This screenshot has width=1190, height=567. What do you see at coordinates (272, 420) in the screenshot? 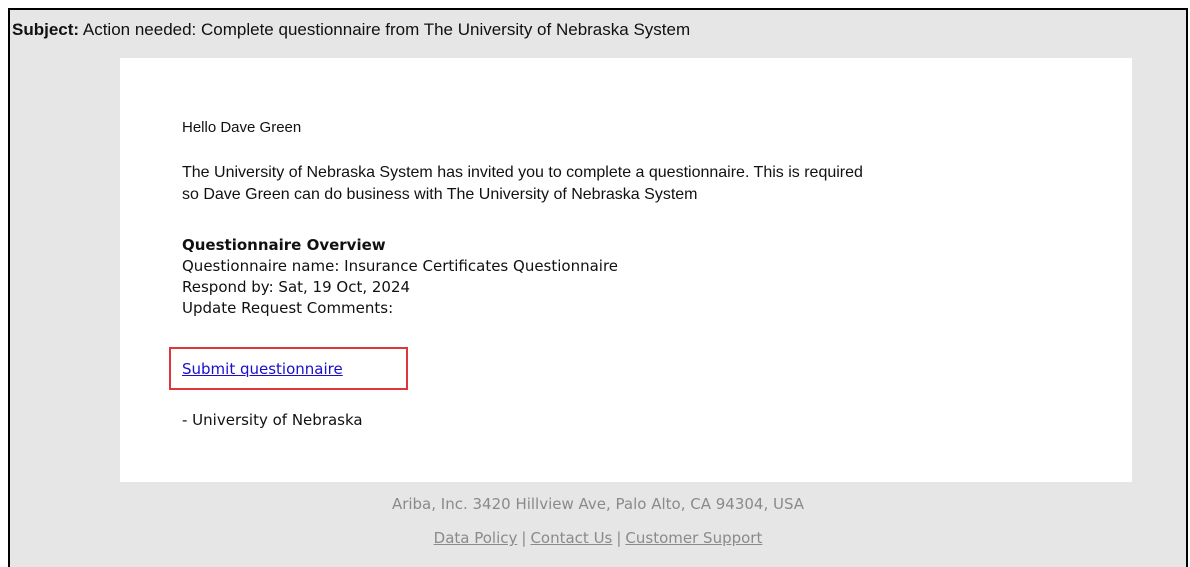
I see `signoff: - University of Nebraska` at bounding box center [272, 420].